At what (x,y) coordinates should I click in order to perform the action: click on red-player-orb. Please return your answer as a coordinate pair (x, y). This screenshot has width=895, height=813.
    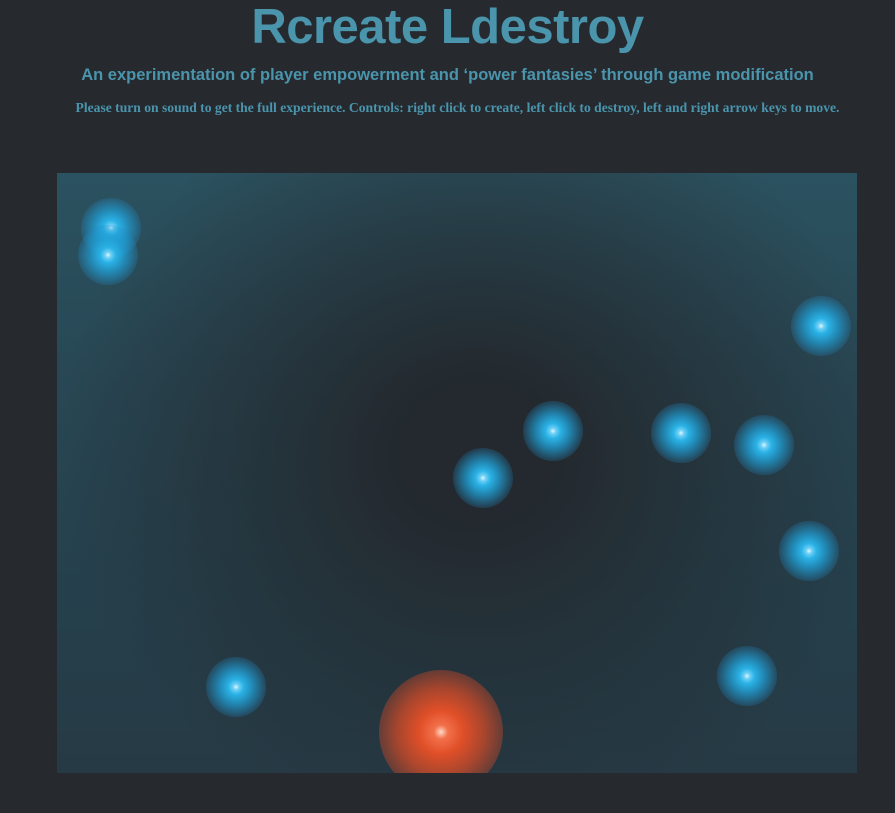
    Looking at the image, I should click on (441, 721).